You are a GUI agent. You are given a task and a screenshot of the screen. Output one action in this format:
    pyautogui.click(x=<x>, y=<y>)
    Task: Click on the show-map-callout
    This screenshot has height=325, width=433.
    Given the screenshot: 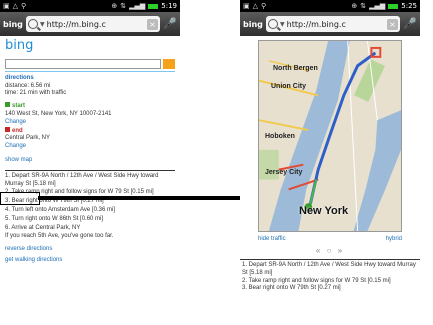 What is the action you would take?
    pyautogui.click(x=20, y=198)
    